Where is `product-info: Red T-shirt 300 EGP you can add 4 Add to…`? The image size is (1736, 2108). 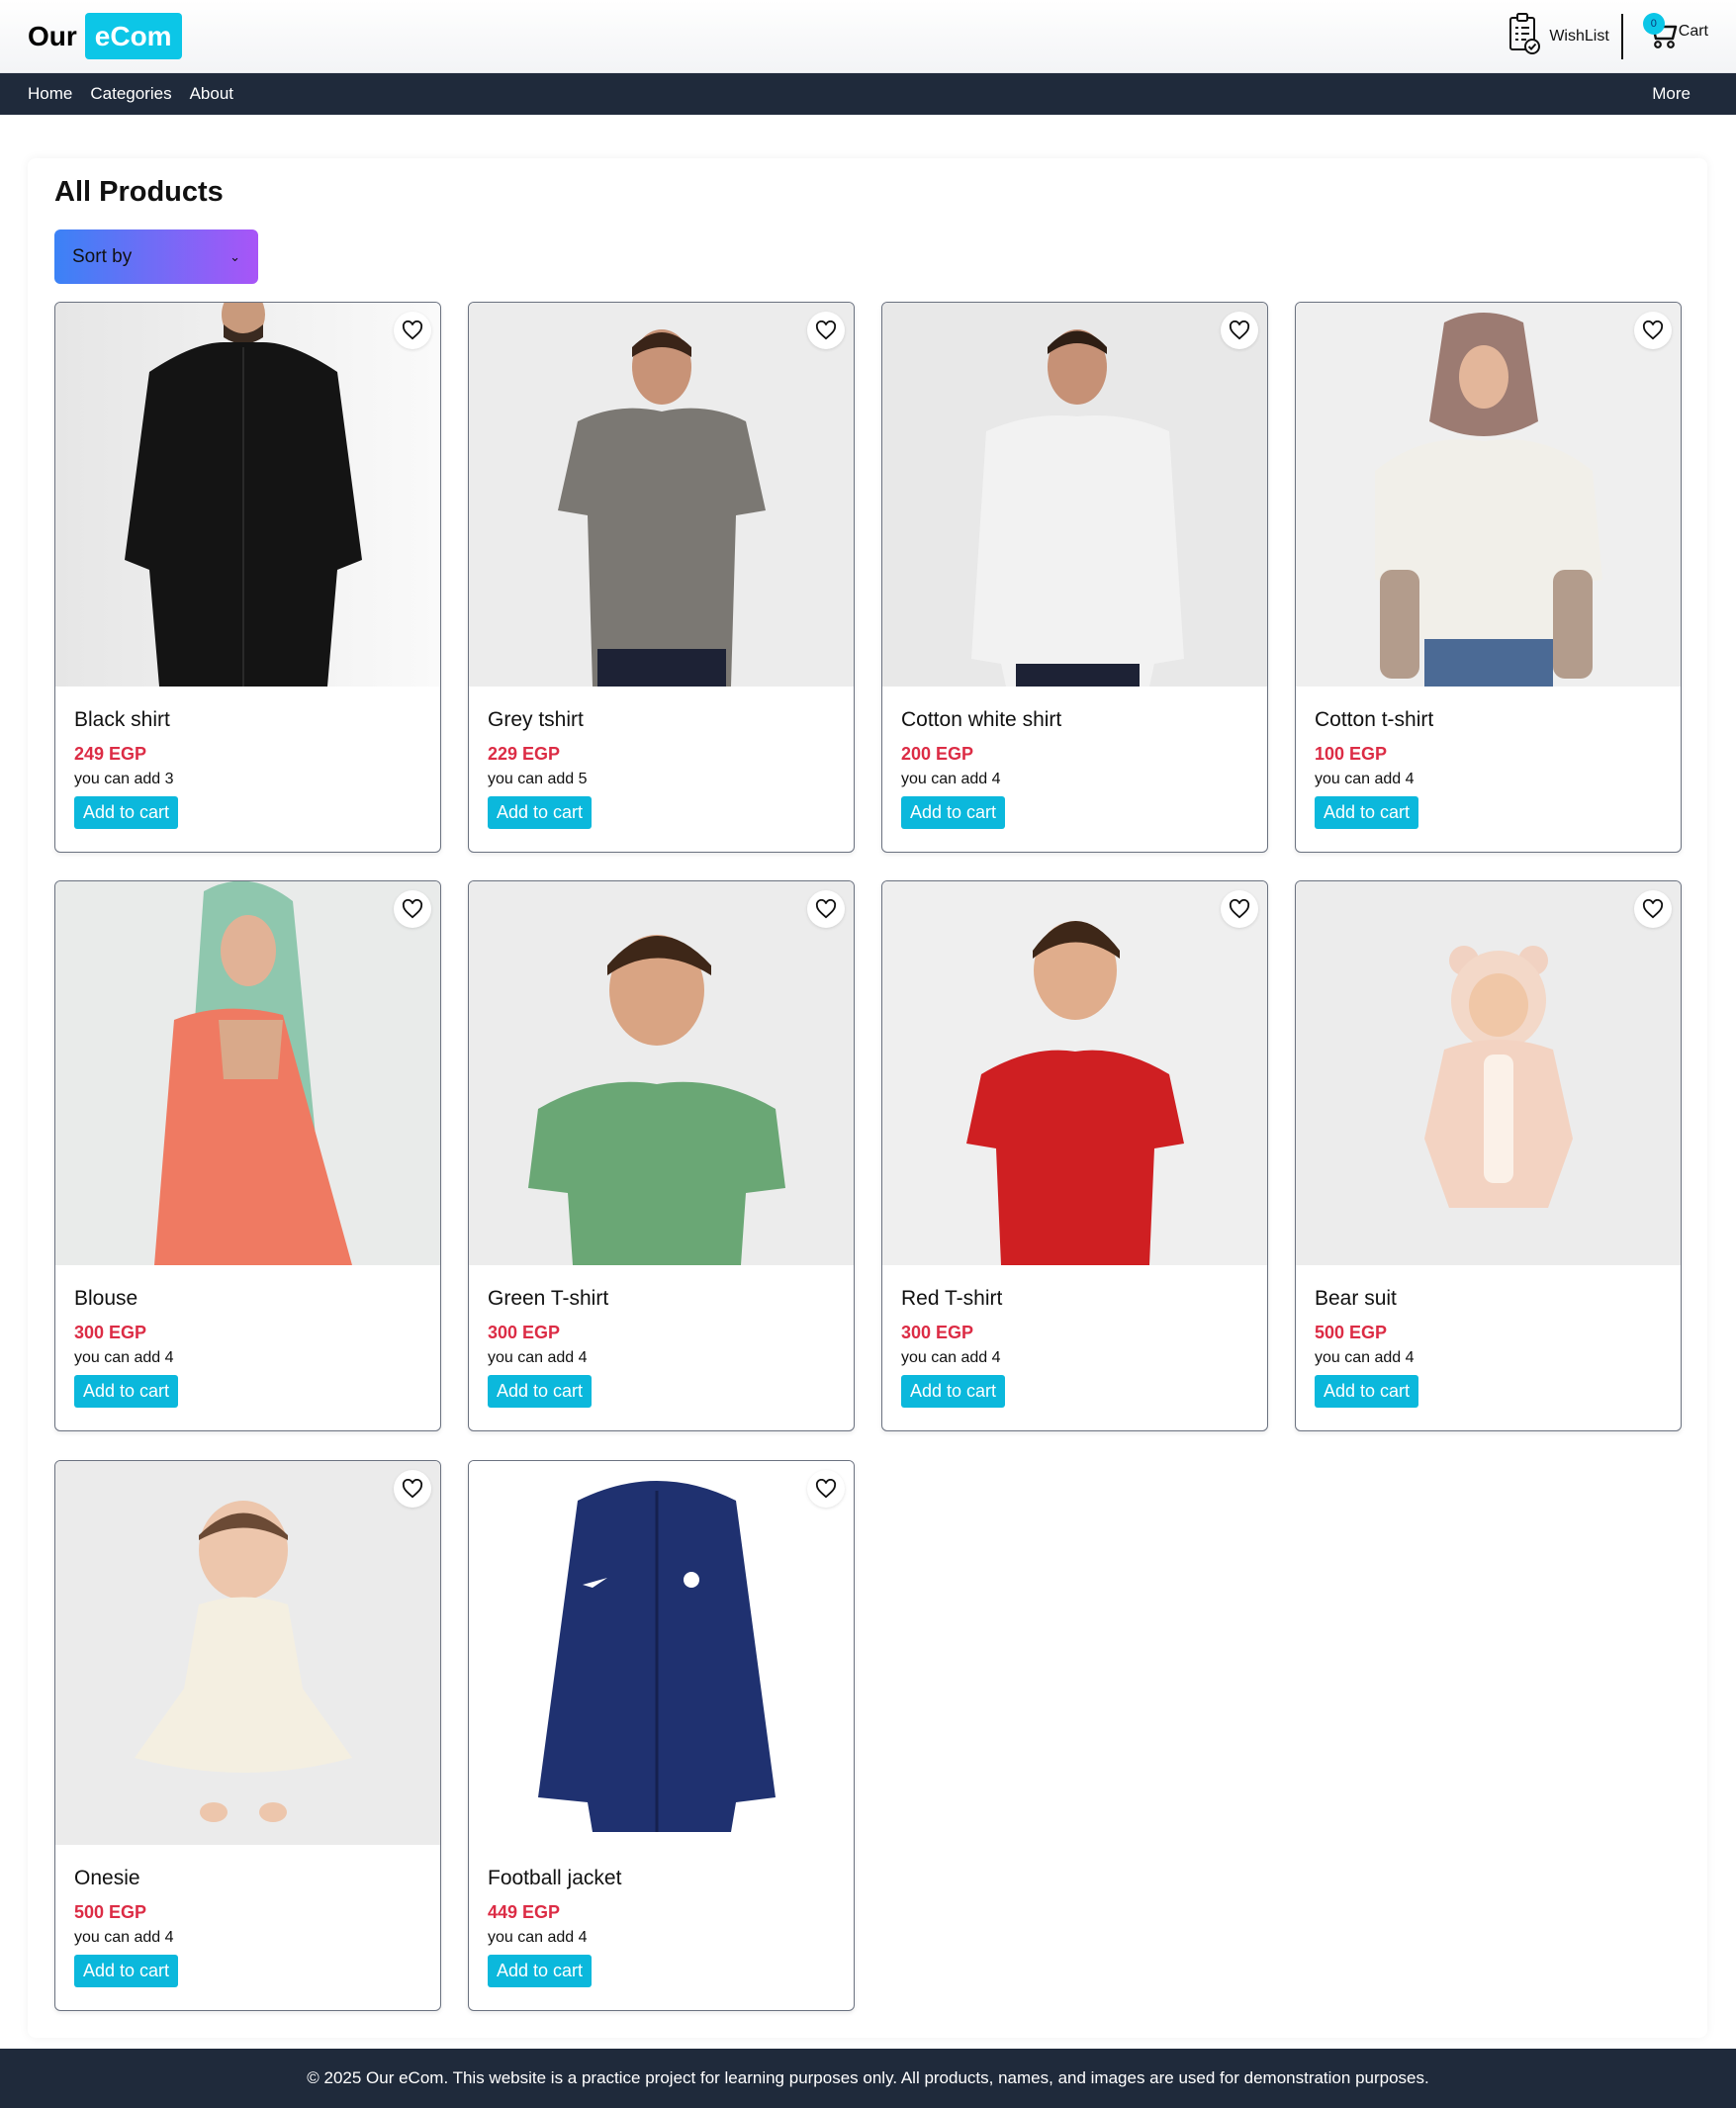
product-info: Red T-shirt 300 EGP you can add 4 Add to… is located at coordinates (1074, 1348).